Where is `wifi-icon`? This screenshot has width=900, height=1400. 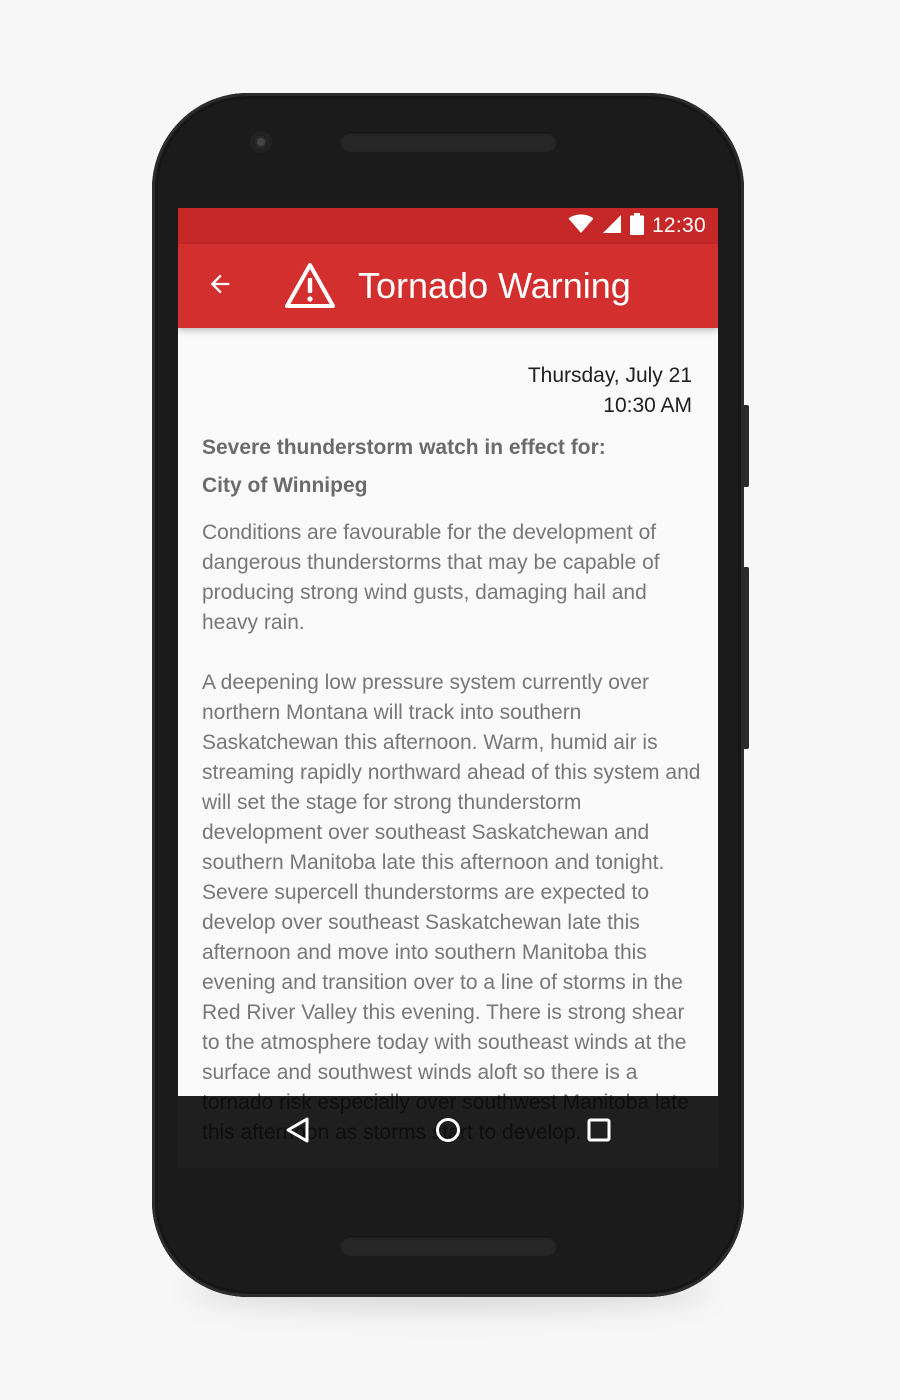
wifi-icon is located at coordinates (581, 226).